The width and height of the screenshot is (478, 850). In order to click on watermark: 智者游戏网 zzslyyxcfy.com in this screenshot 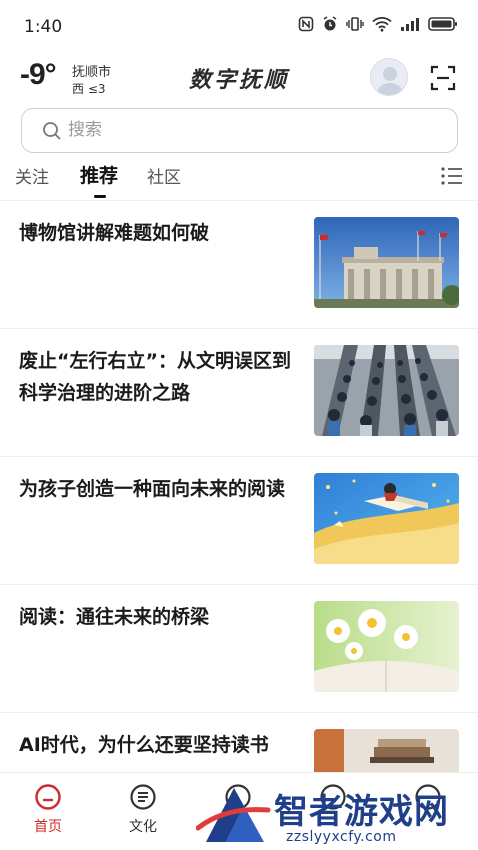, I will do `click(337, 816)`.